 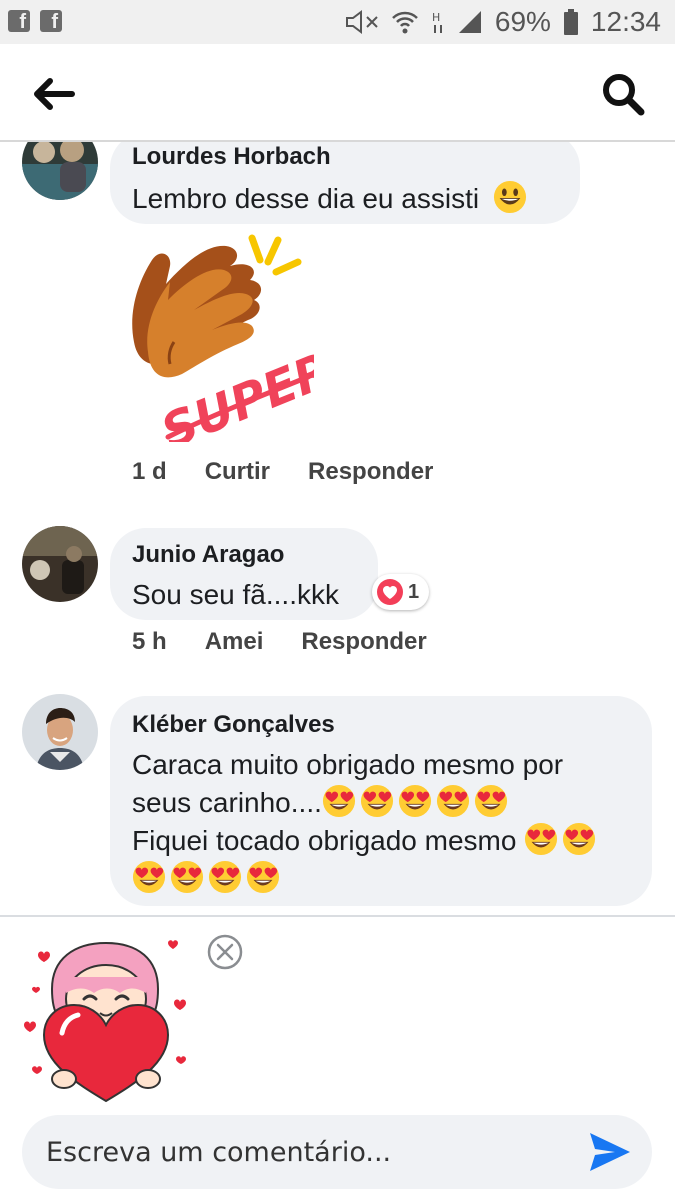 What do you see at coordinates (436, 17) in the screenshot?
I see `svg-text: H` at bounding box center [436, 17].